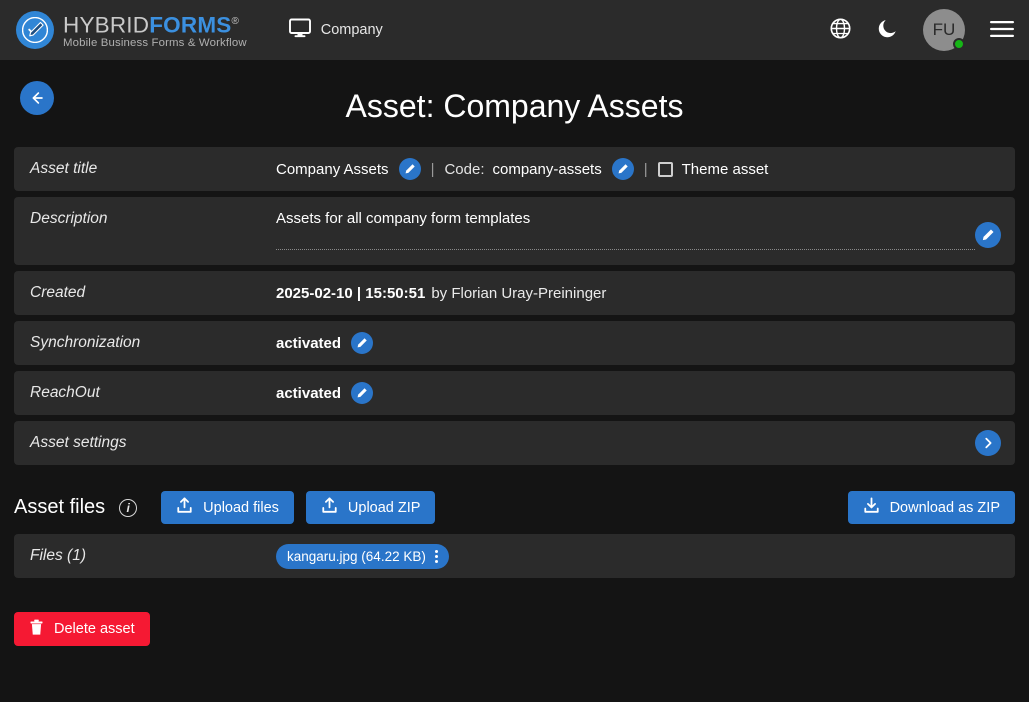  I want to click on row-synchronization: Synchronization activated, so click(514, 343).